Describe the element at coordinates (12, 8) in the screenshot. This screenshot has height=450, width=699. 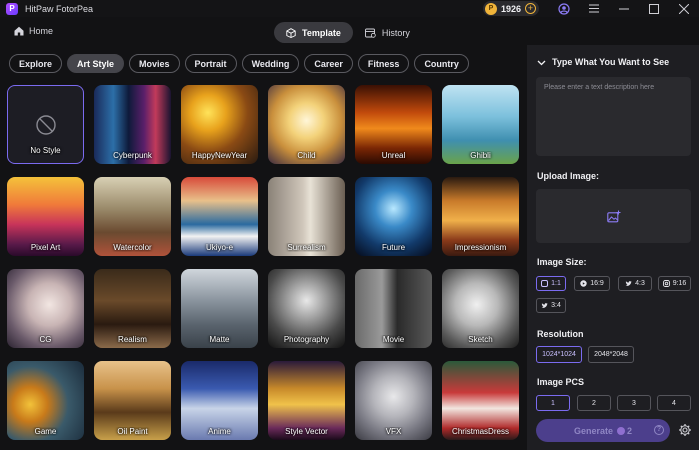
I see `app-logo: P` at that location.